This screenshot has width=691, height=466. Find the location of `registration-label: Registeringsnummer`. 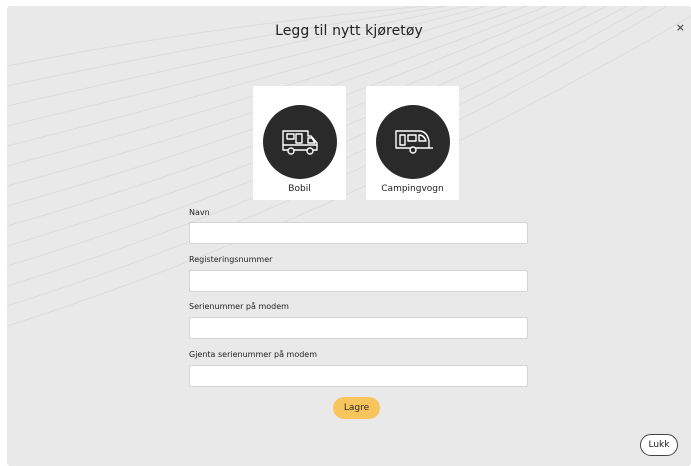

registration-label: Registeringsnummer is located at coordinates (231, 259).